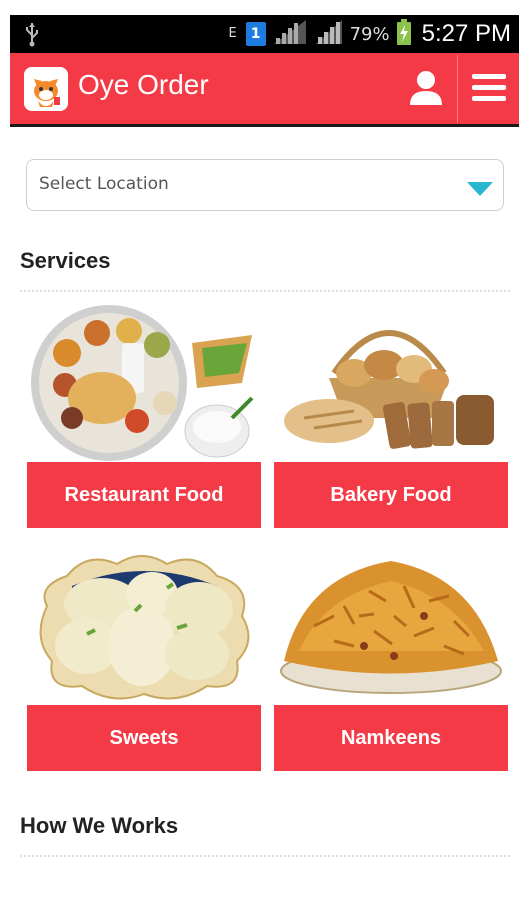 This screenshot has width=527, height=900. I want to click on bakery-food-image, so click(391, 383).